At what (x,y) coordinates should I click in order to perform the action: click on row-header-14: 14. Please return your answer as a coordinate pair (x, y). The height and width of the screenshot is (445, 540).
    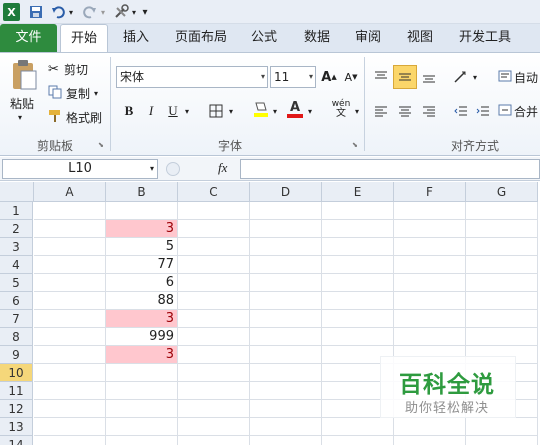
    Looking at the image, I should click on (16, 440).